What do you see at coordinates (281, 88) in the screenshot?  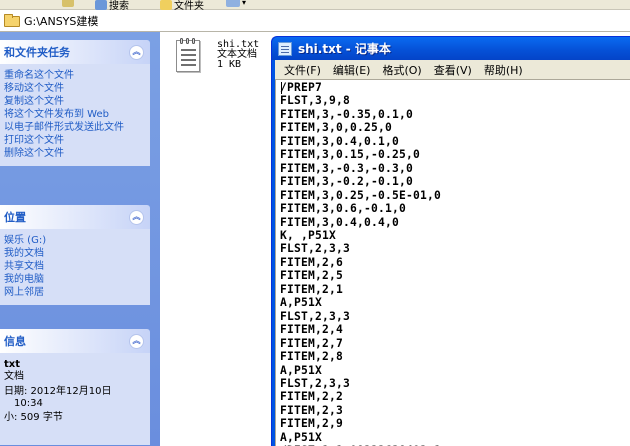 I see `text-caret` at bounding box center [281, 88].